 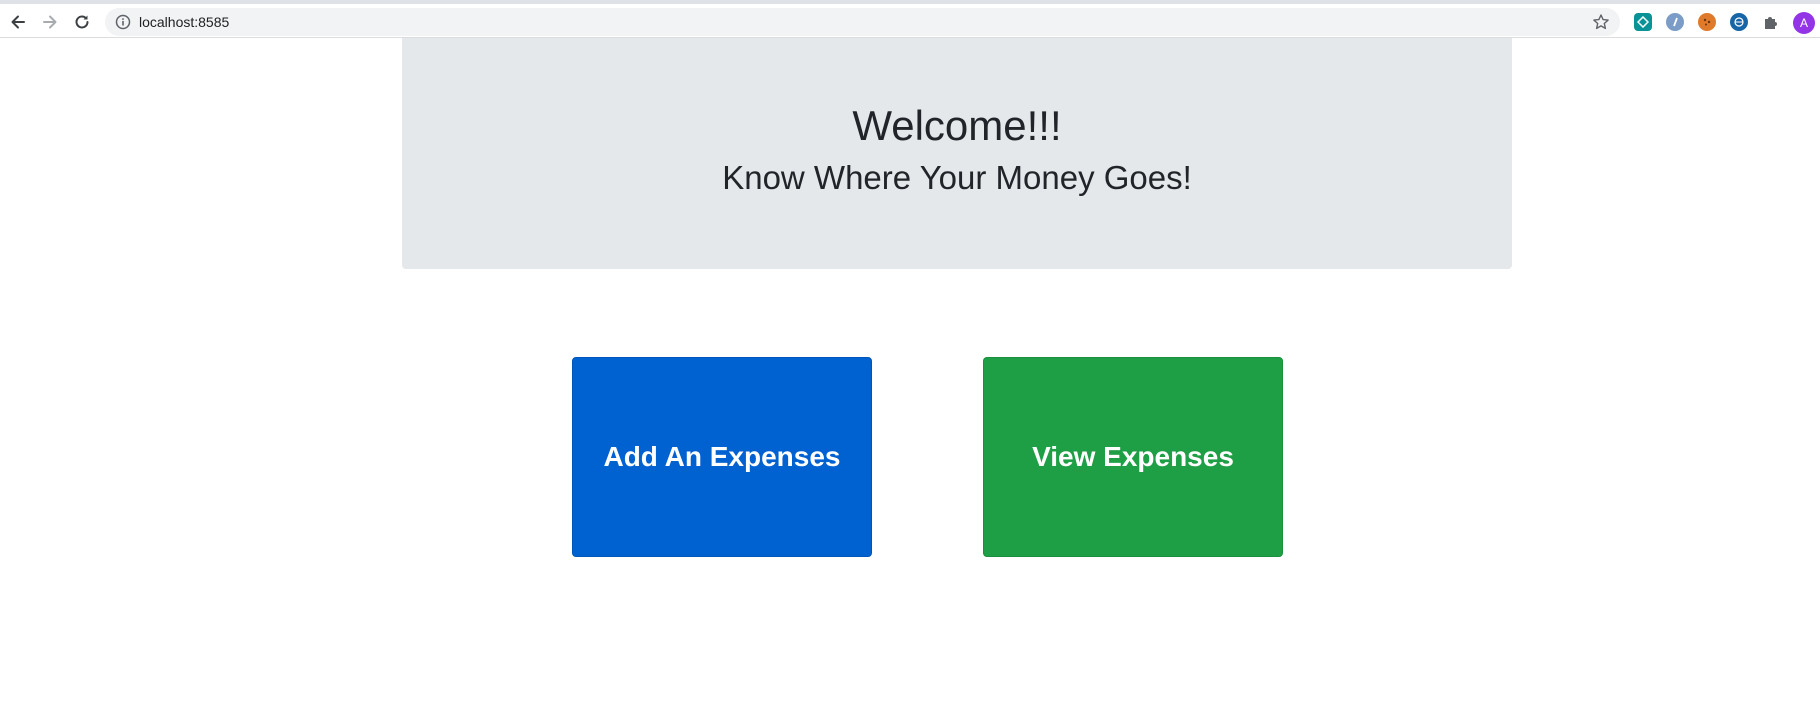 What do you see at coordinates (862, 22) in the screenshot?
I see `address-bar: localhost:8585` at bounding box center [862, 22].